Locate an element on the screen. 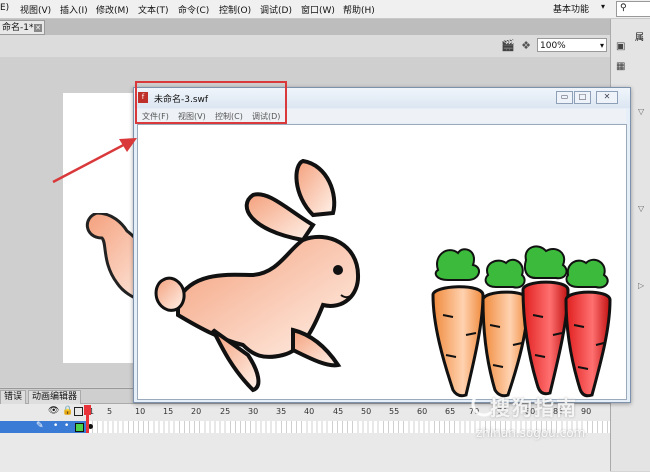 Image resolution: width=650 pixels, height=472 pixels. workspace-selector: 基本功能 ▾ is located at coordinates (579, 8).